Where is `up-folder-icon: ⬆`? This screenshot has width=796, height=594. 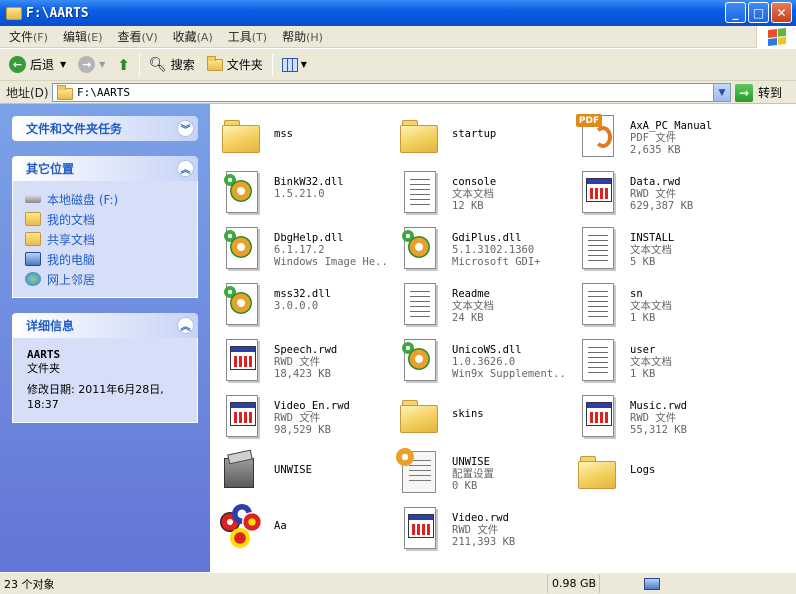
up-folder-icon: ⬆ is located at coordinates (123, 64).